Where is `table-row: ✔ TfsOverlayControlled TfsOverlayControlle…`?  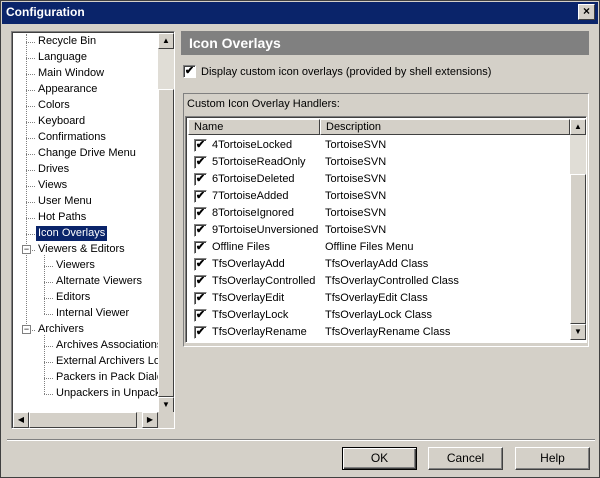 table-row: ✔ TfsOverlayControlled TfsOverlayControlle… is located at coordinates (379, 281).